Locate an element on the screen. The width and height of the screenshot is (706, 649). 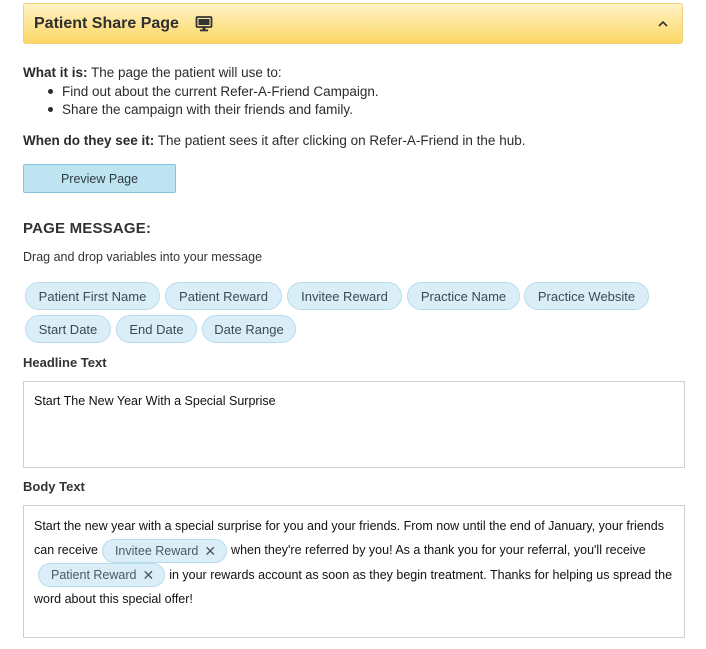
variable-chip-invitee-reward: Invitee Reward is located at coordinates (344, 296).